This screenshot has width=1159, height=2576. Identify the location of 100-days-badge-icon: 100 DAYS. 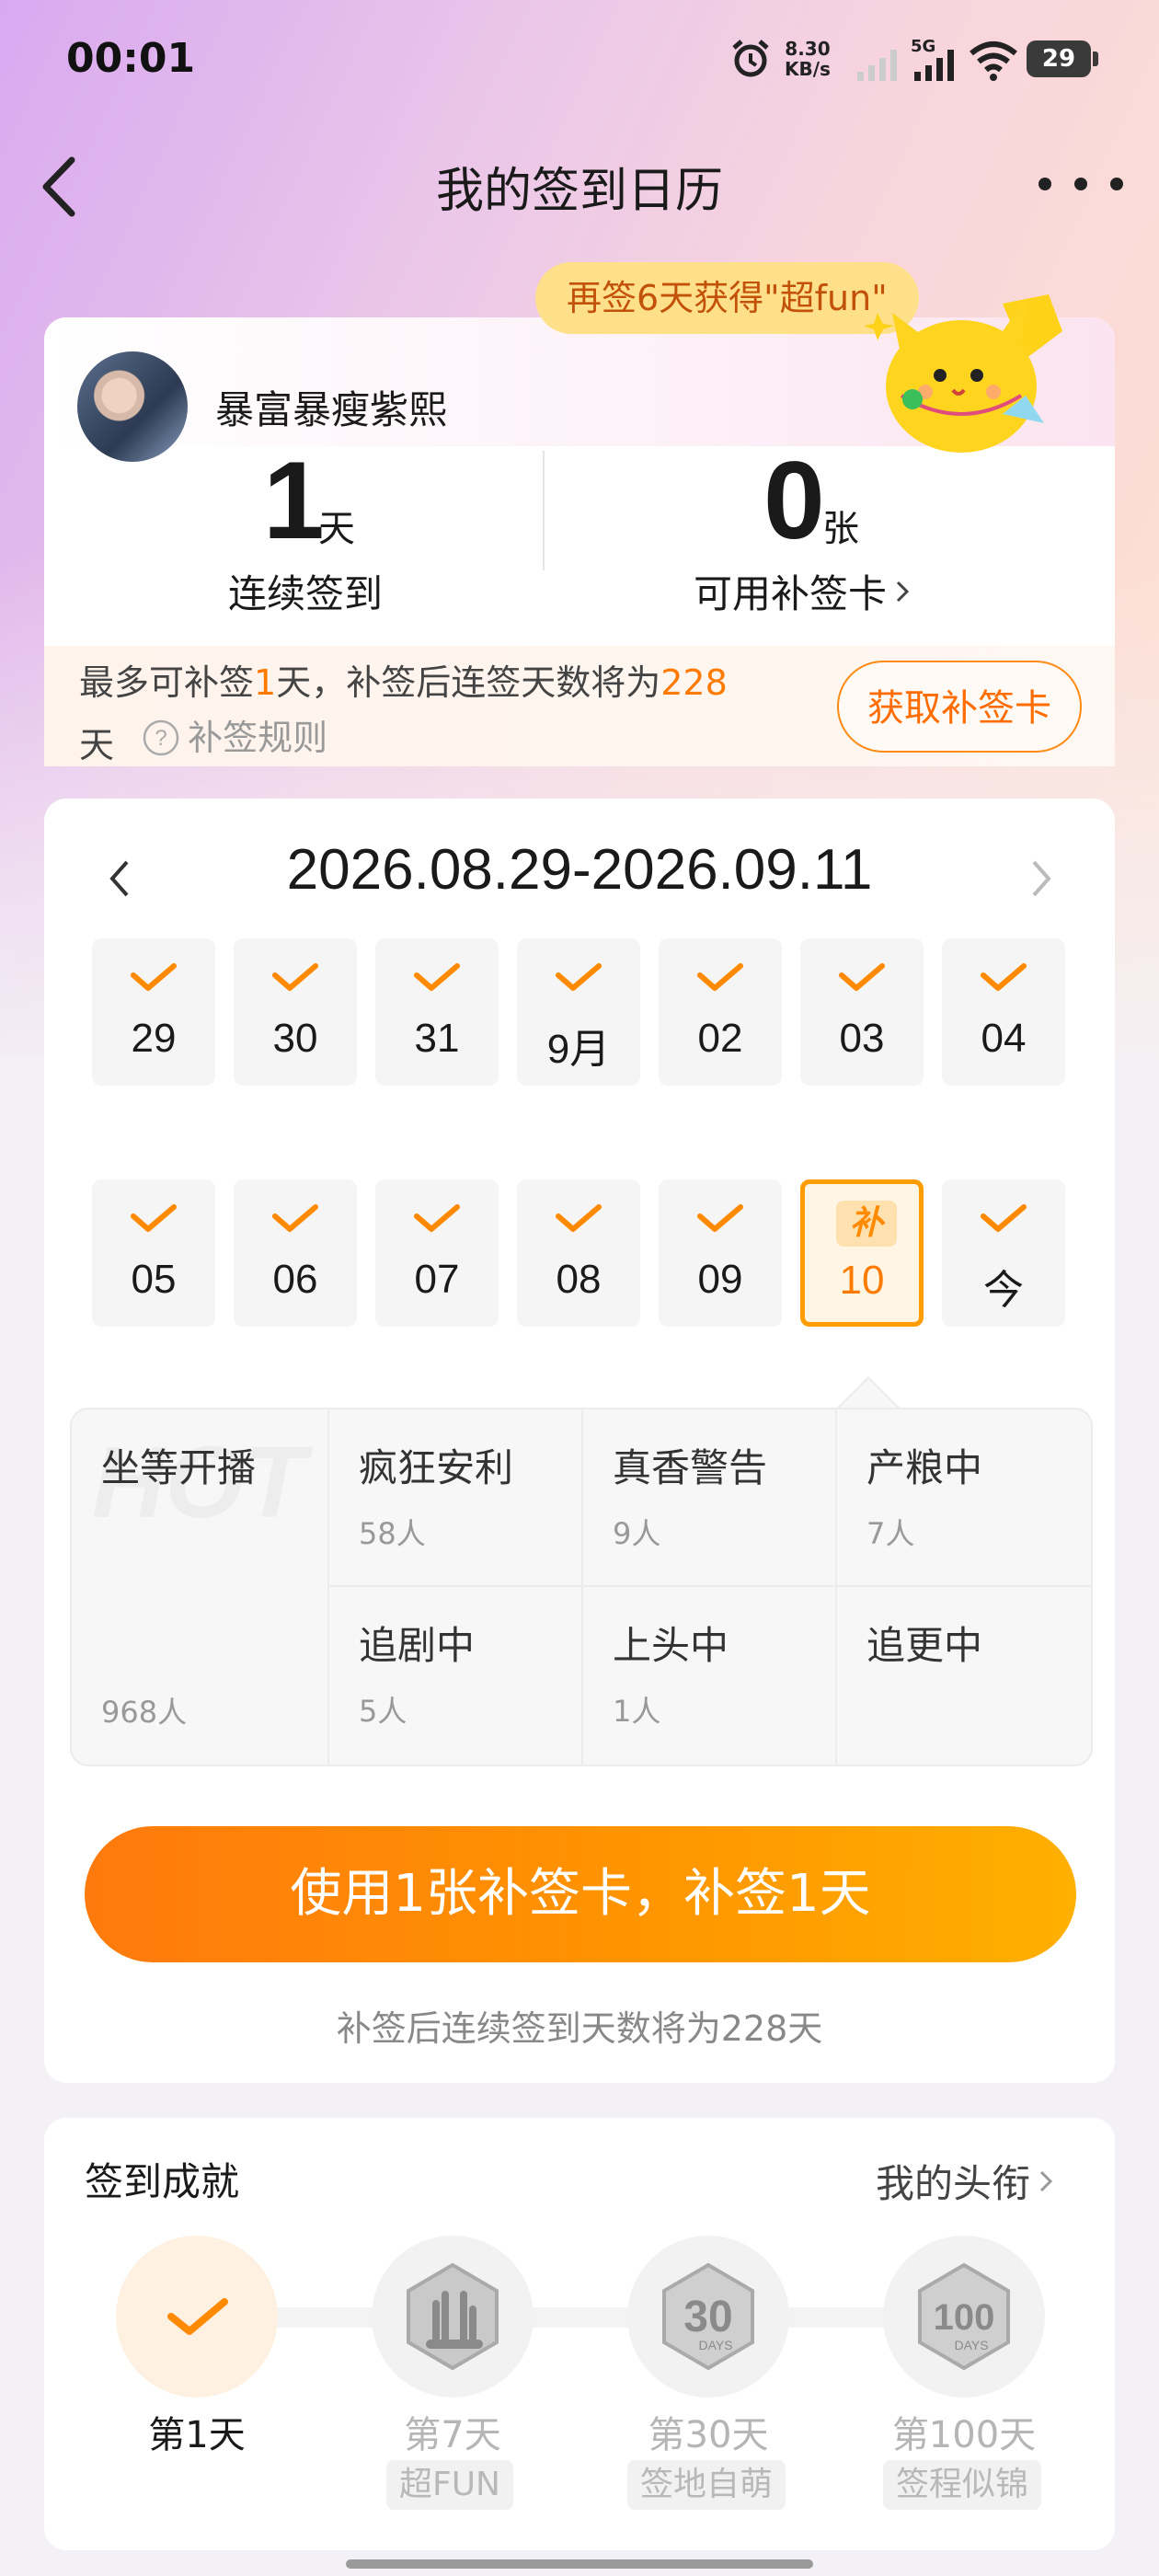
(964, 2316).